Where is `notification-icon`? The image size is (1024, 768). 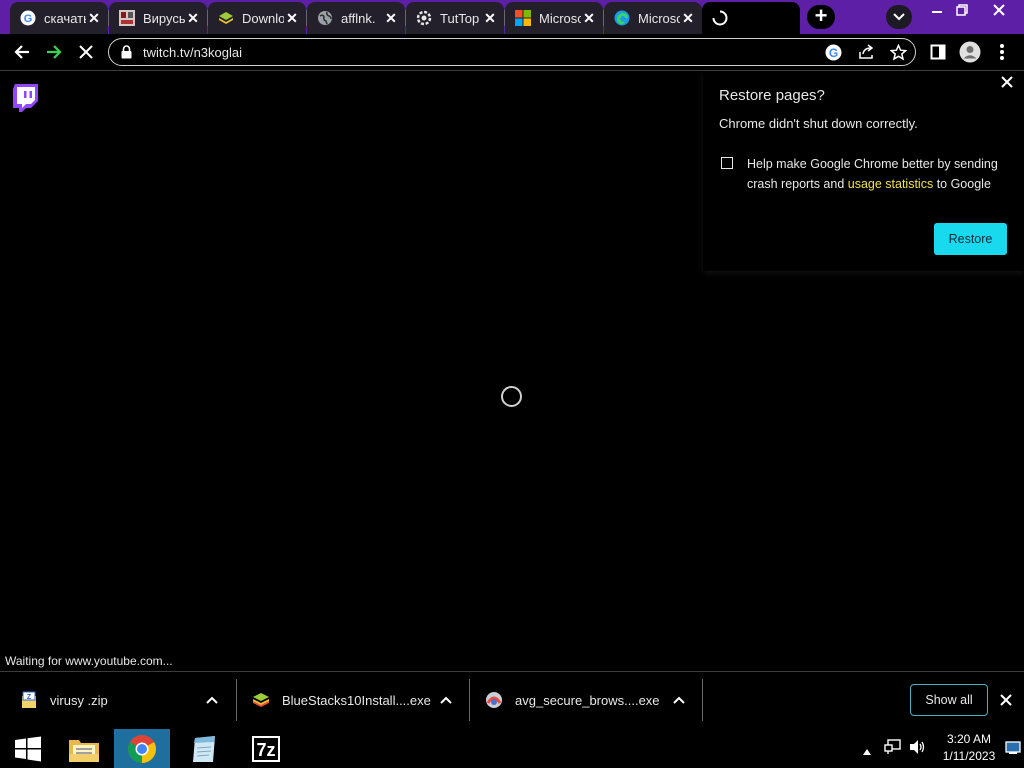
notification-icon is located at coordinates (1013, 750).